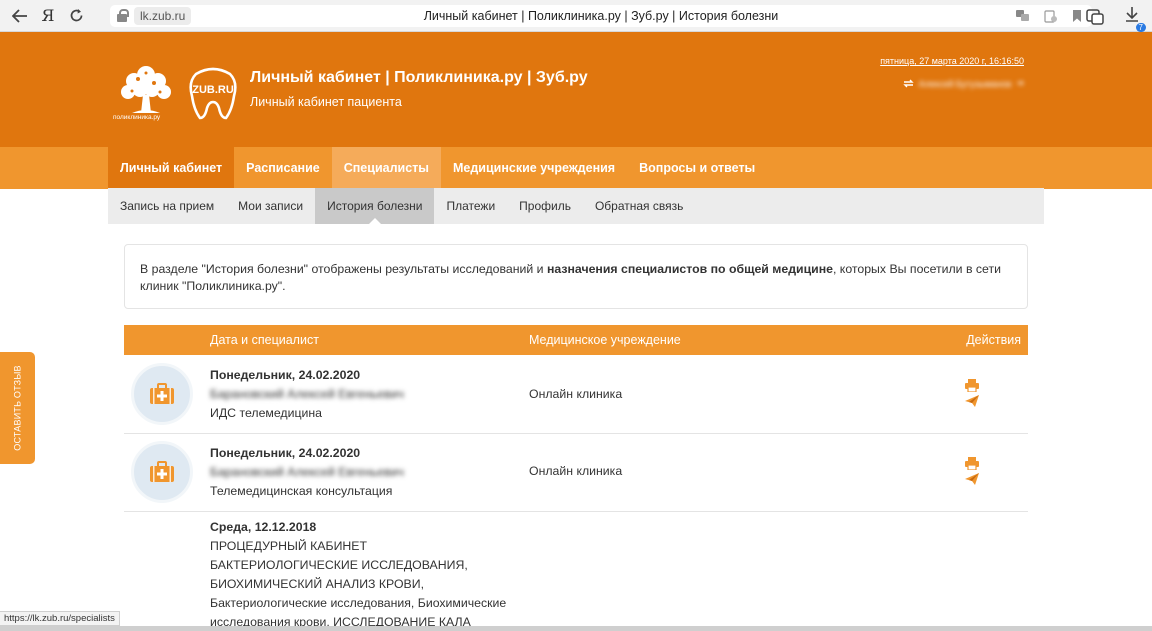 The width and height of the screenshot is (1152, 631). I want to click on leave-feedback-tab: ОСТАВИТЬ ОТЗЫВ, so click(17, 408).